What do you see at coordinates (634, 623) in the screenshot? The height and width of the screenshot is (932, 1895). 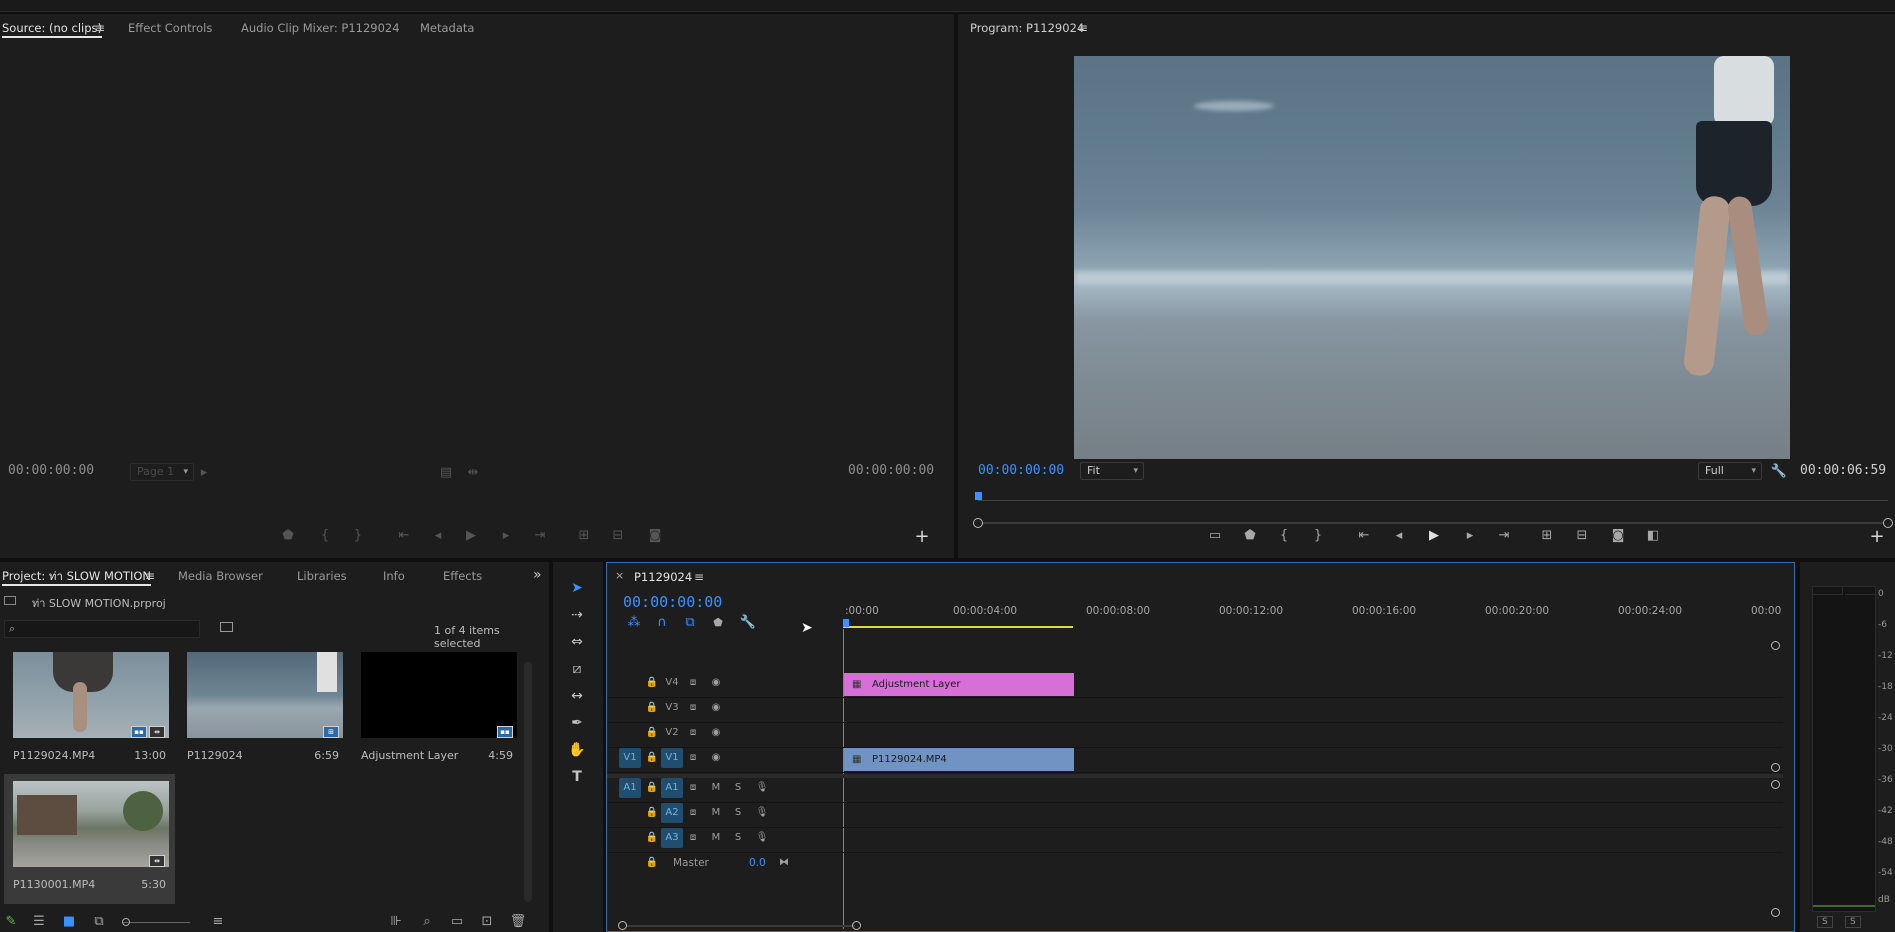 I see `nest-icon: ⁂` at bounding box center [634, 623].